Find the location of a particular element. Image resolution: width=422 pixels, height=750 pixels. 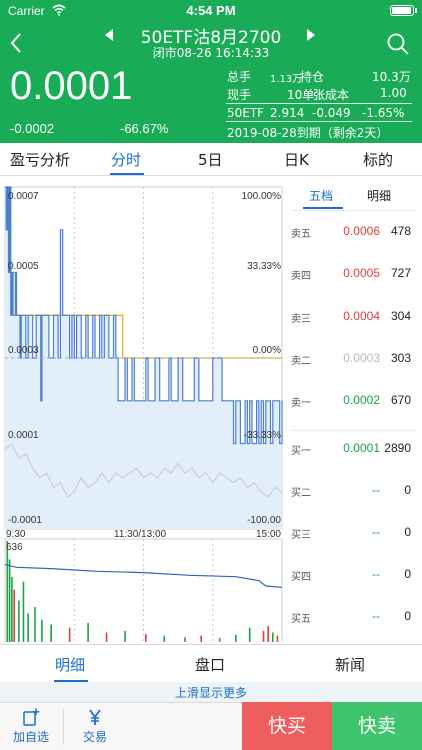

bid-row: 买一 0.0001 2890 is located at coordinates (354, 449).